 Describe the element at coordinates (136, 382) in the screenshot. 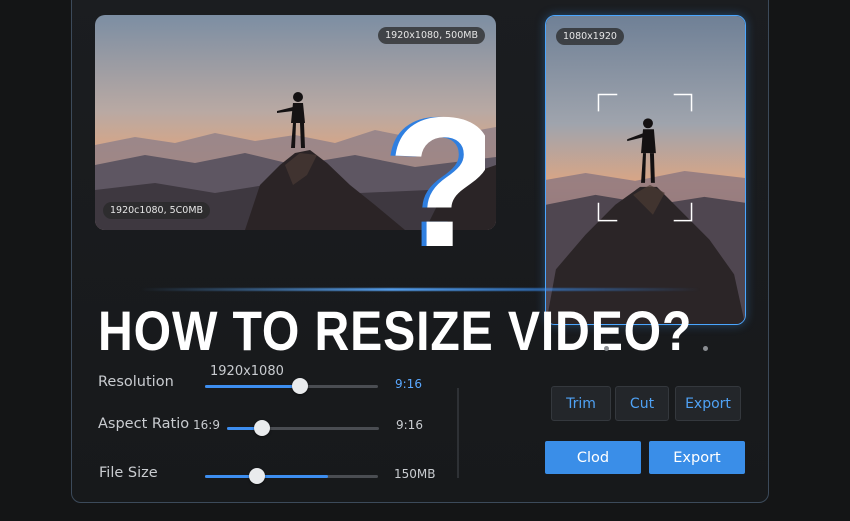

I see `resolution-label: Resolution` at that location.